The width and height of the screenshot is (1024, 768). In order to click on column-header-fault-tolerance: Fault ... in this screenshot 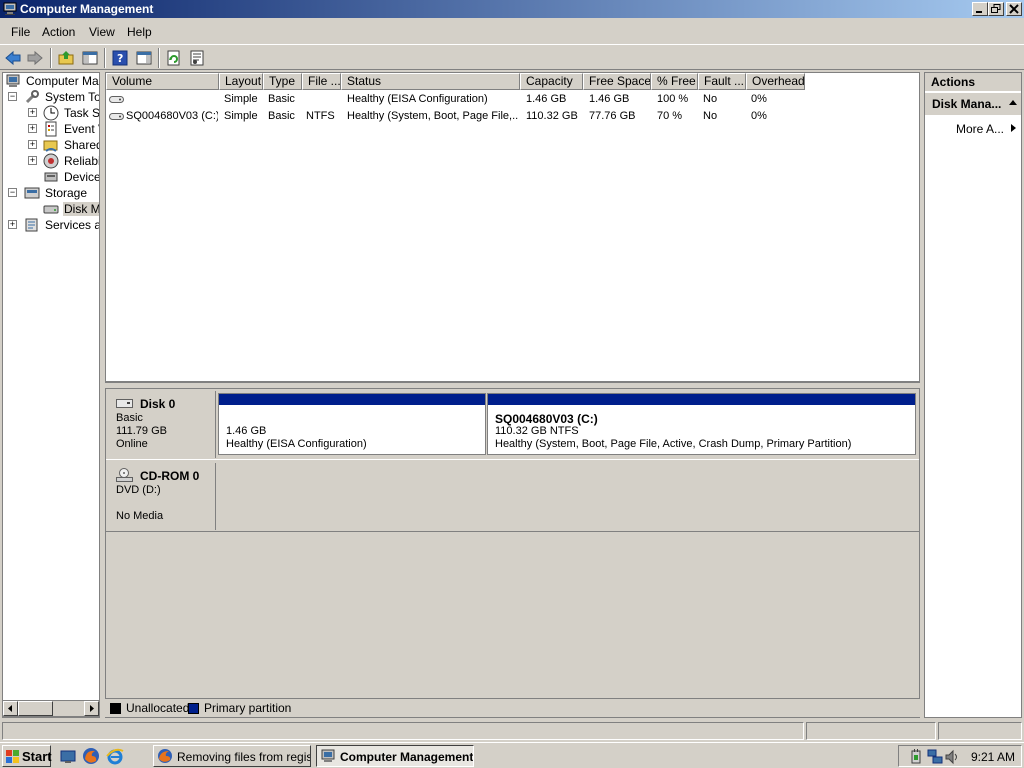, I will do `click(722, 81)`.